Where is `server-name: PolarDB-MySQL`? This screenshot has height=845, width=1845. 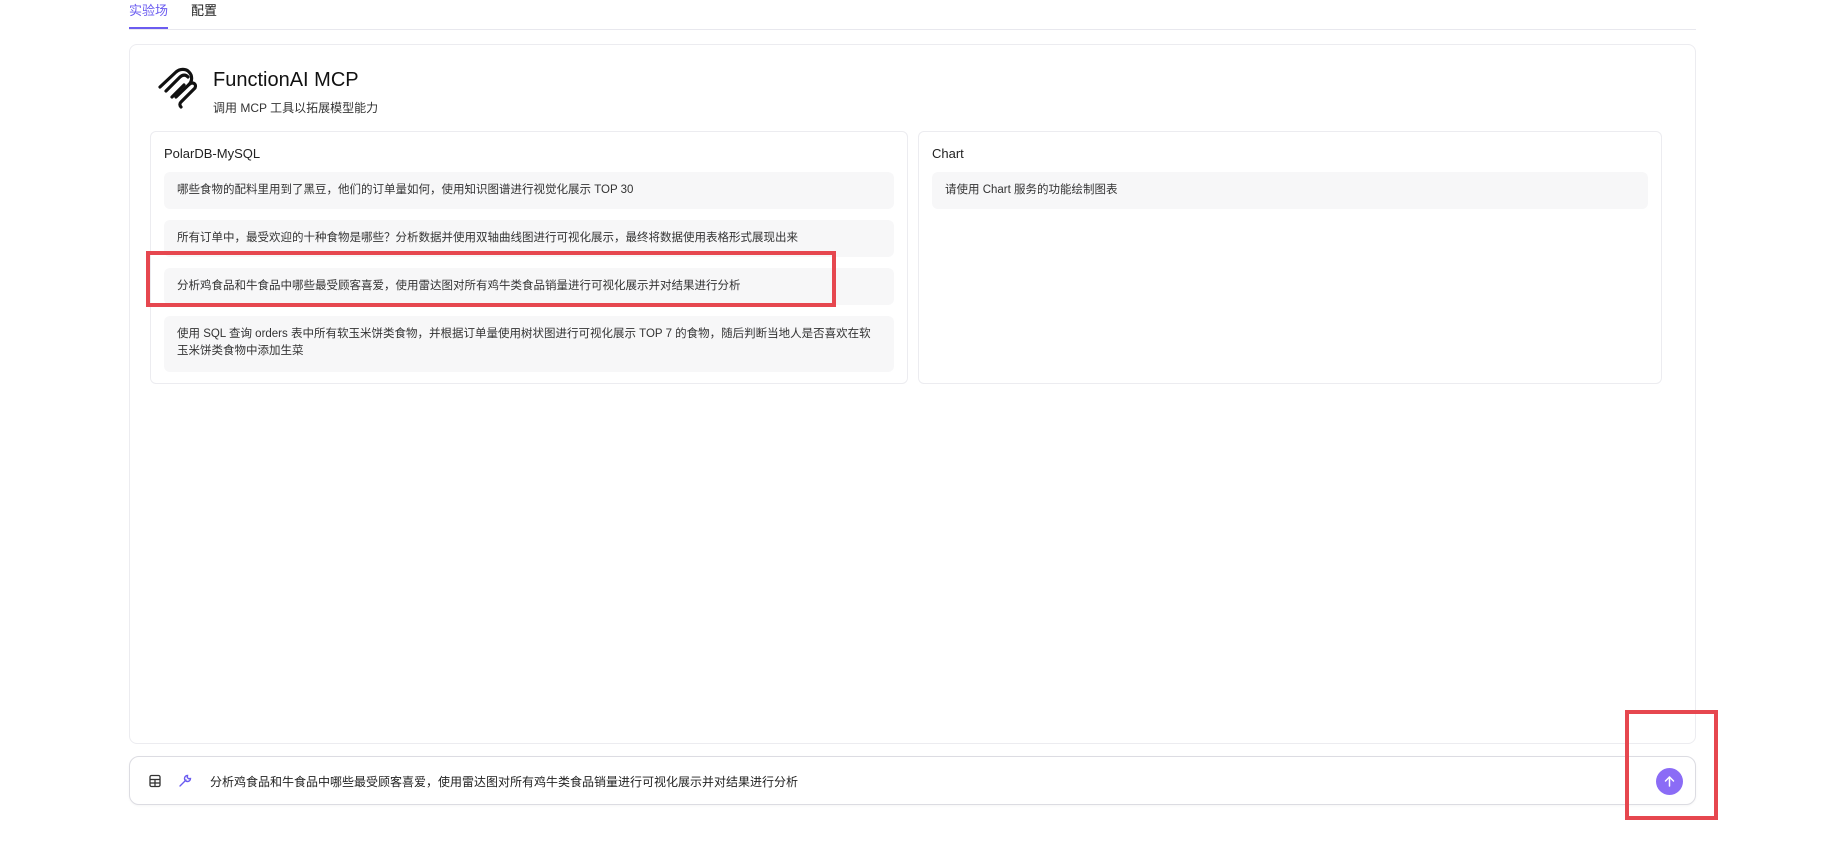
server-name: PolarDB-MySQL is located at coordinates (212, 153).